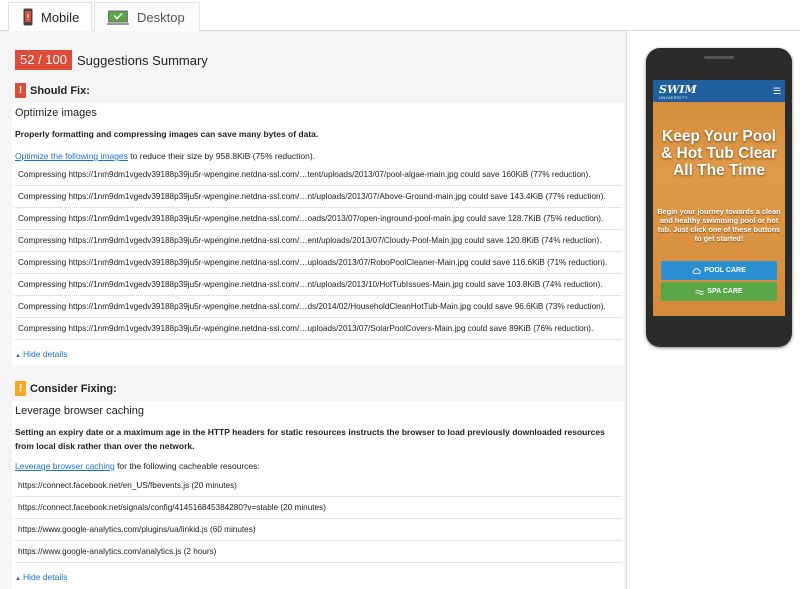  What do you see at coordinates (719, 91) in the screenshot?
I see `site-header: SWIM UNIVERSITY ☰` at bounding box center [719, 91].